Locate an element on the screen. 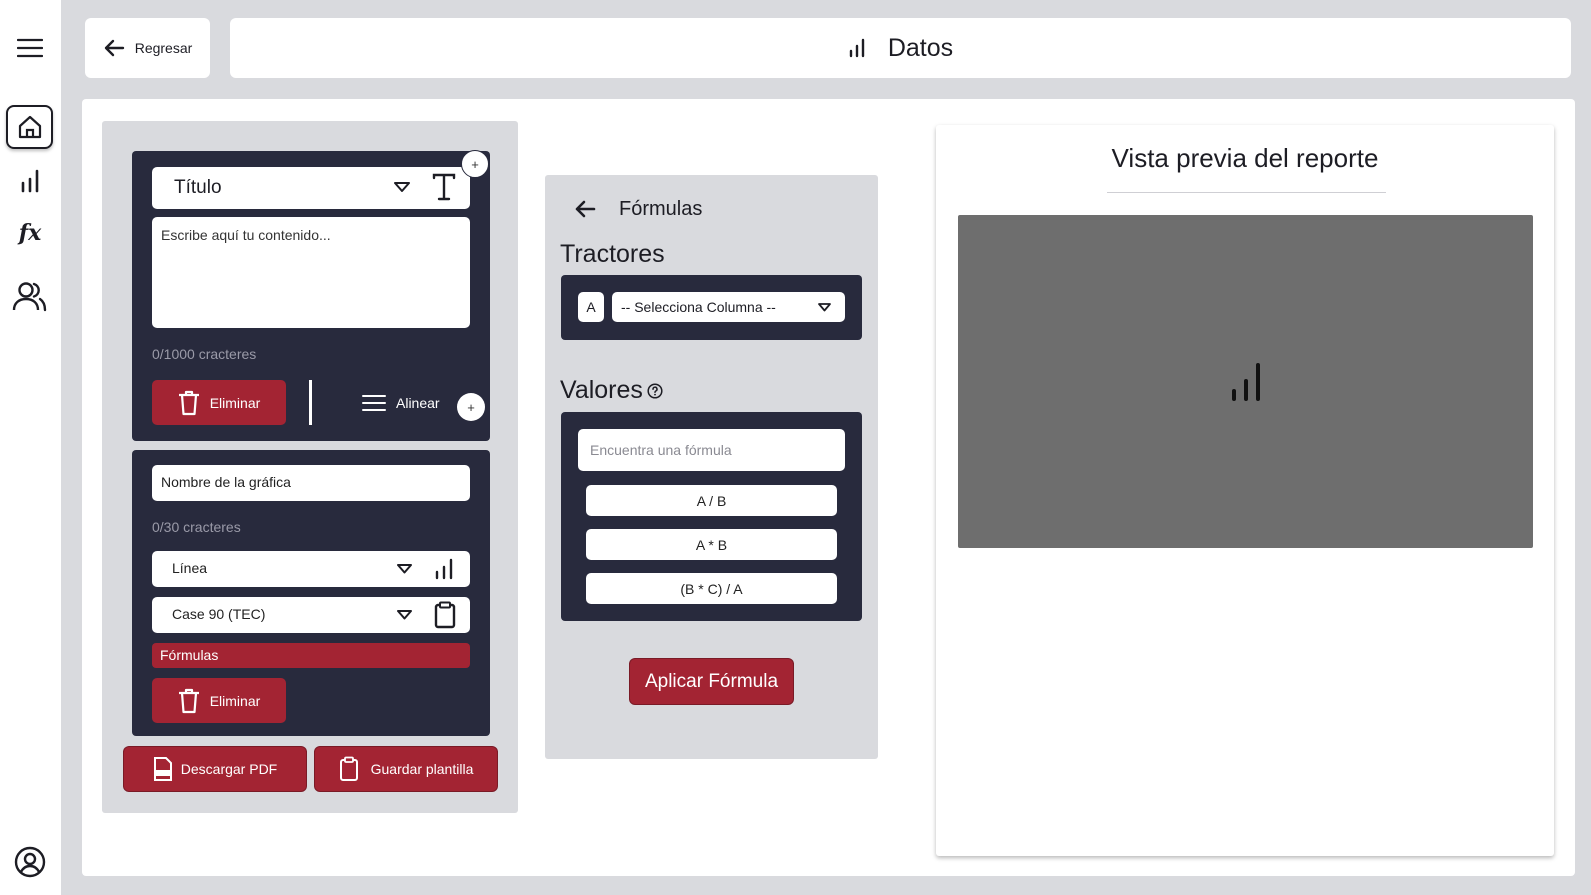  sidebar-item-home is located at coordinates (29, 127).